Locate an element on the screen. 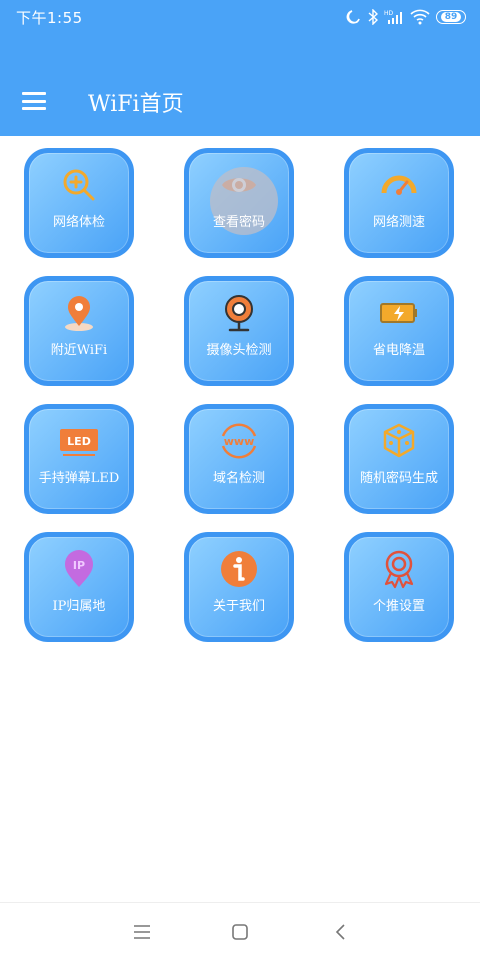  wifi-icon is located at coordinates (420, 17).